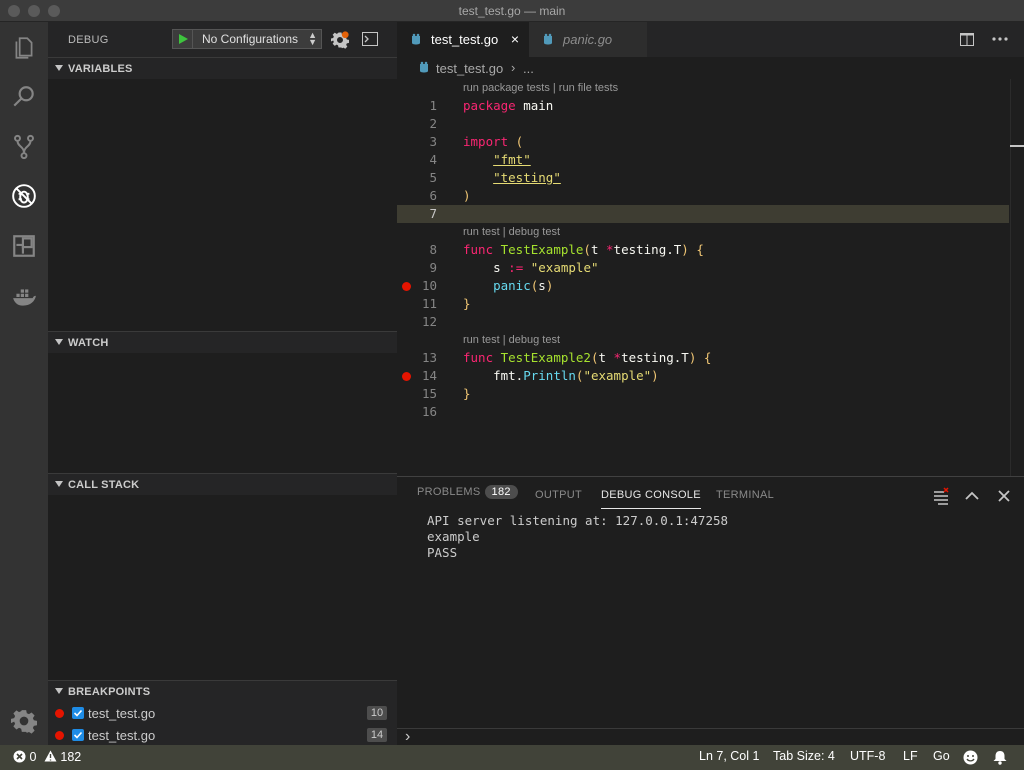  I want to click on line-number: 1, so click(433, 105).